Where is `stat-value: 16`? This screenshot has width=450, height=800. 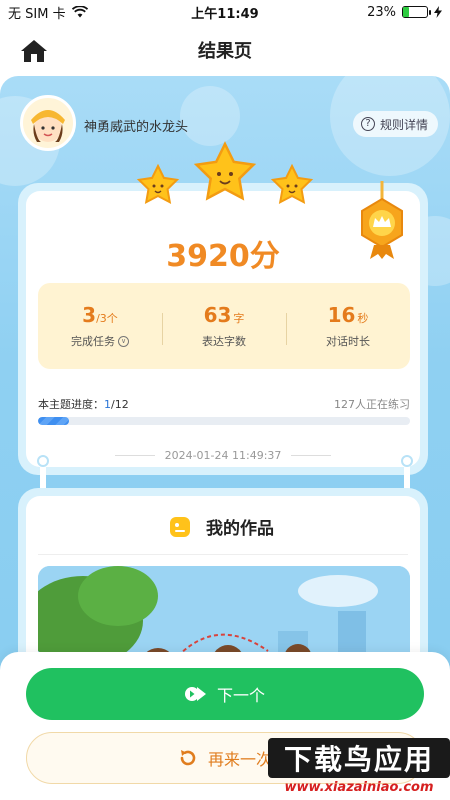
stat-value: 16 is located at coordinates (341, 315).